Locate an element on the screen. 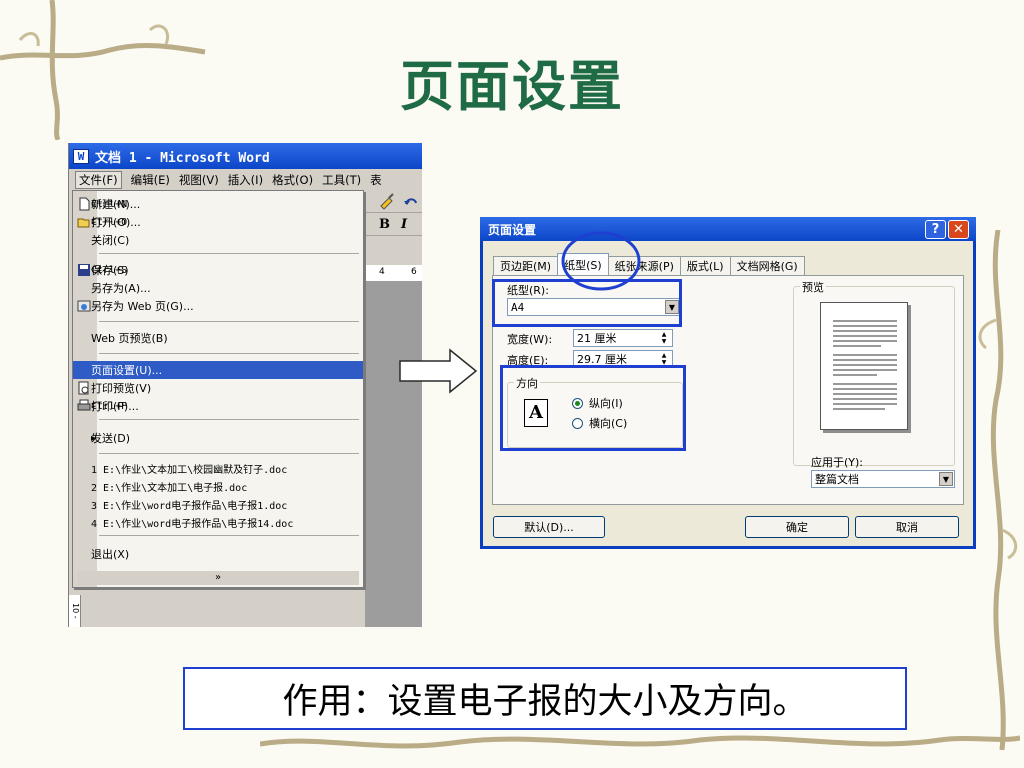 This screenshot has width=1024, height=768. formatting-toolbar: B I is located at coordinates (393, 225).